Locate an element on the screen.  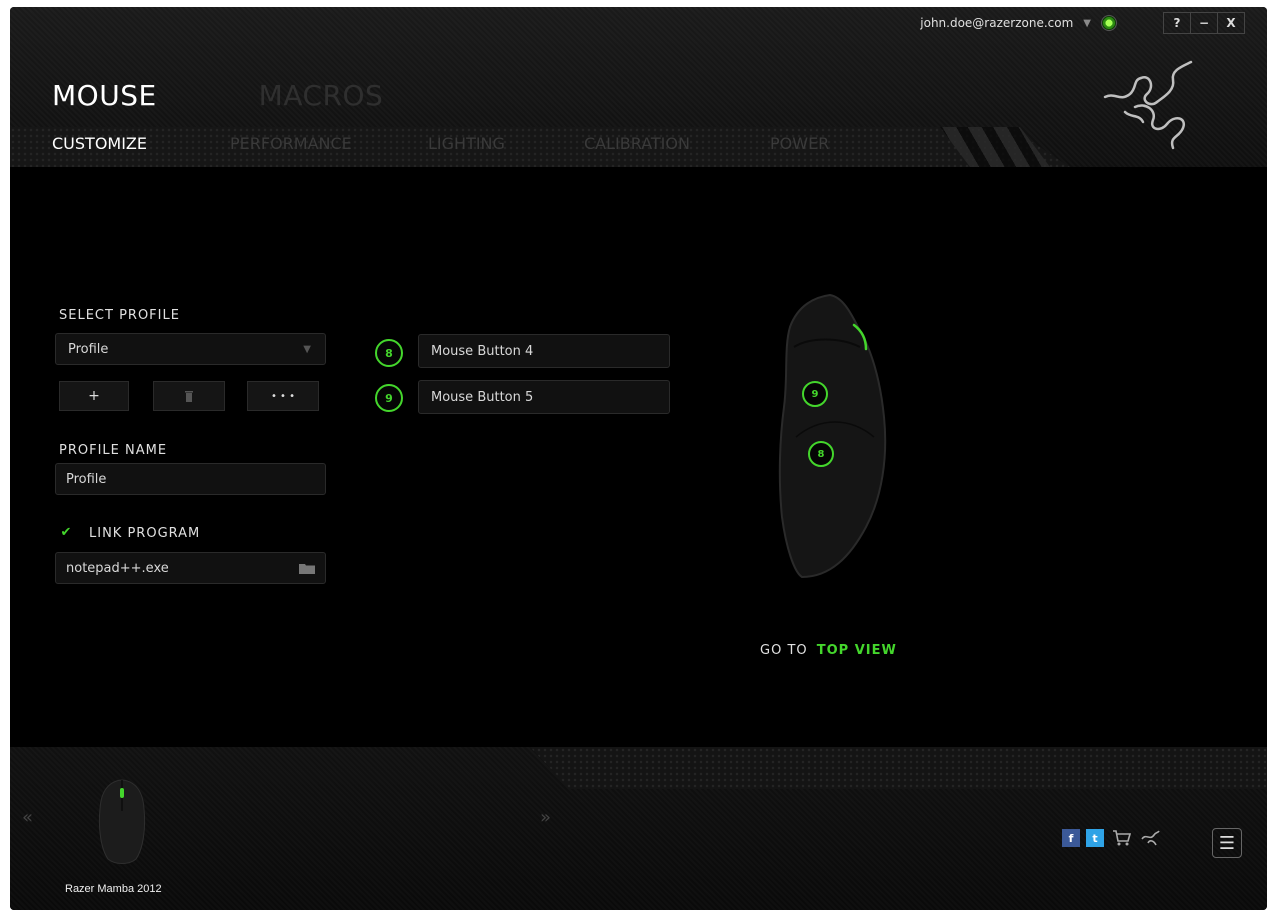
tab-power: POWER is located at coordinates (799, 143).